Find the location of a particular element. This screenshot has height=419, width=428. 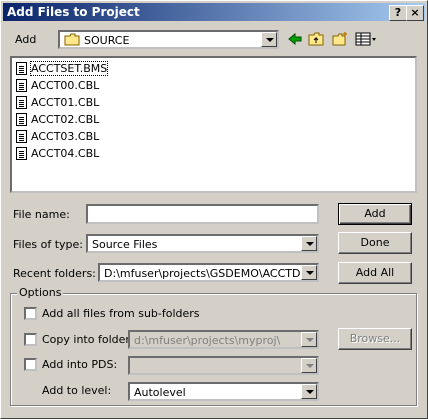

recent-folders-value: D:\mfuser\projects\GSDEMO\ACCTDEM is located at coordinates (202, 273).